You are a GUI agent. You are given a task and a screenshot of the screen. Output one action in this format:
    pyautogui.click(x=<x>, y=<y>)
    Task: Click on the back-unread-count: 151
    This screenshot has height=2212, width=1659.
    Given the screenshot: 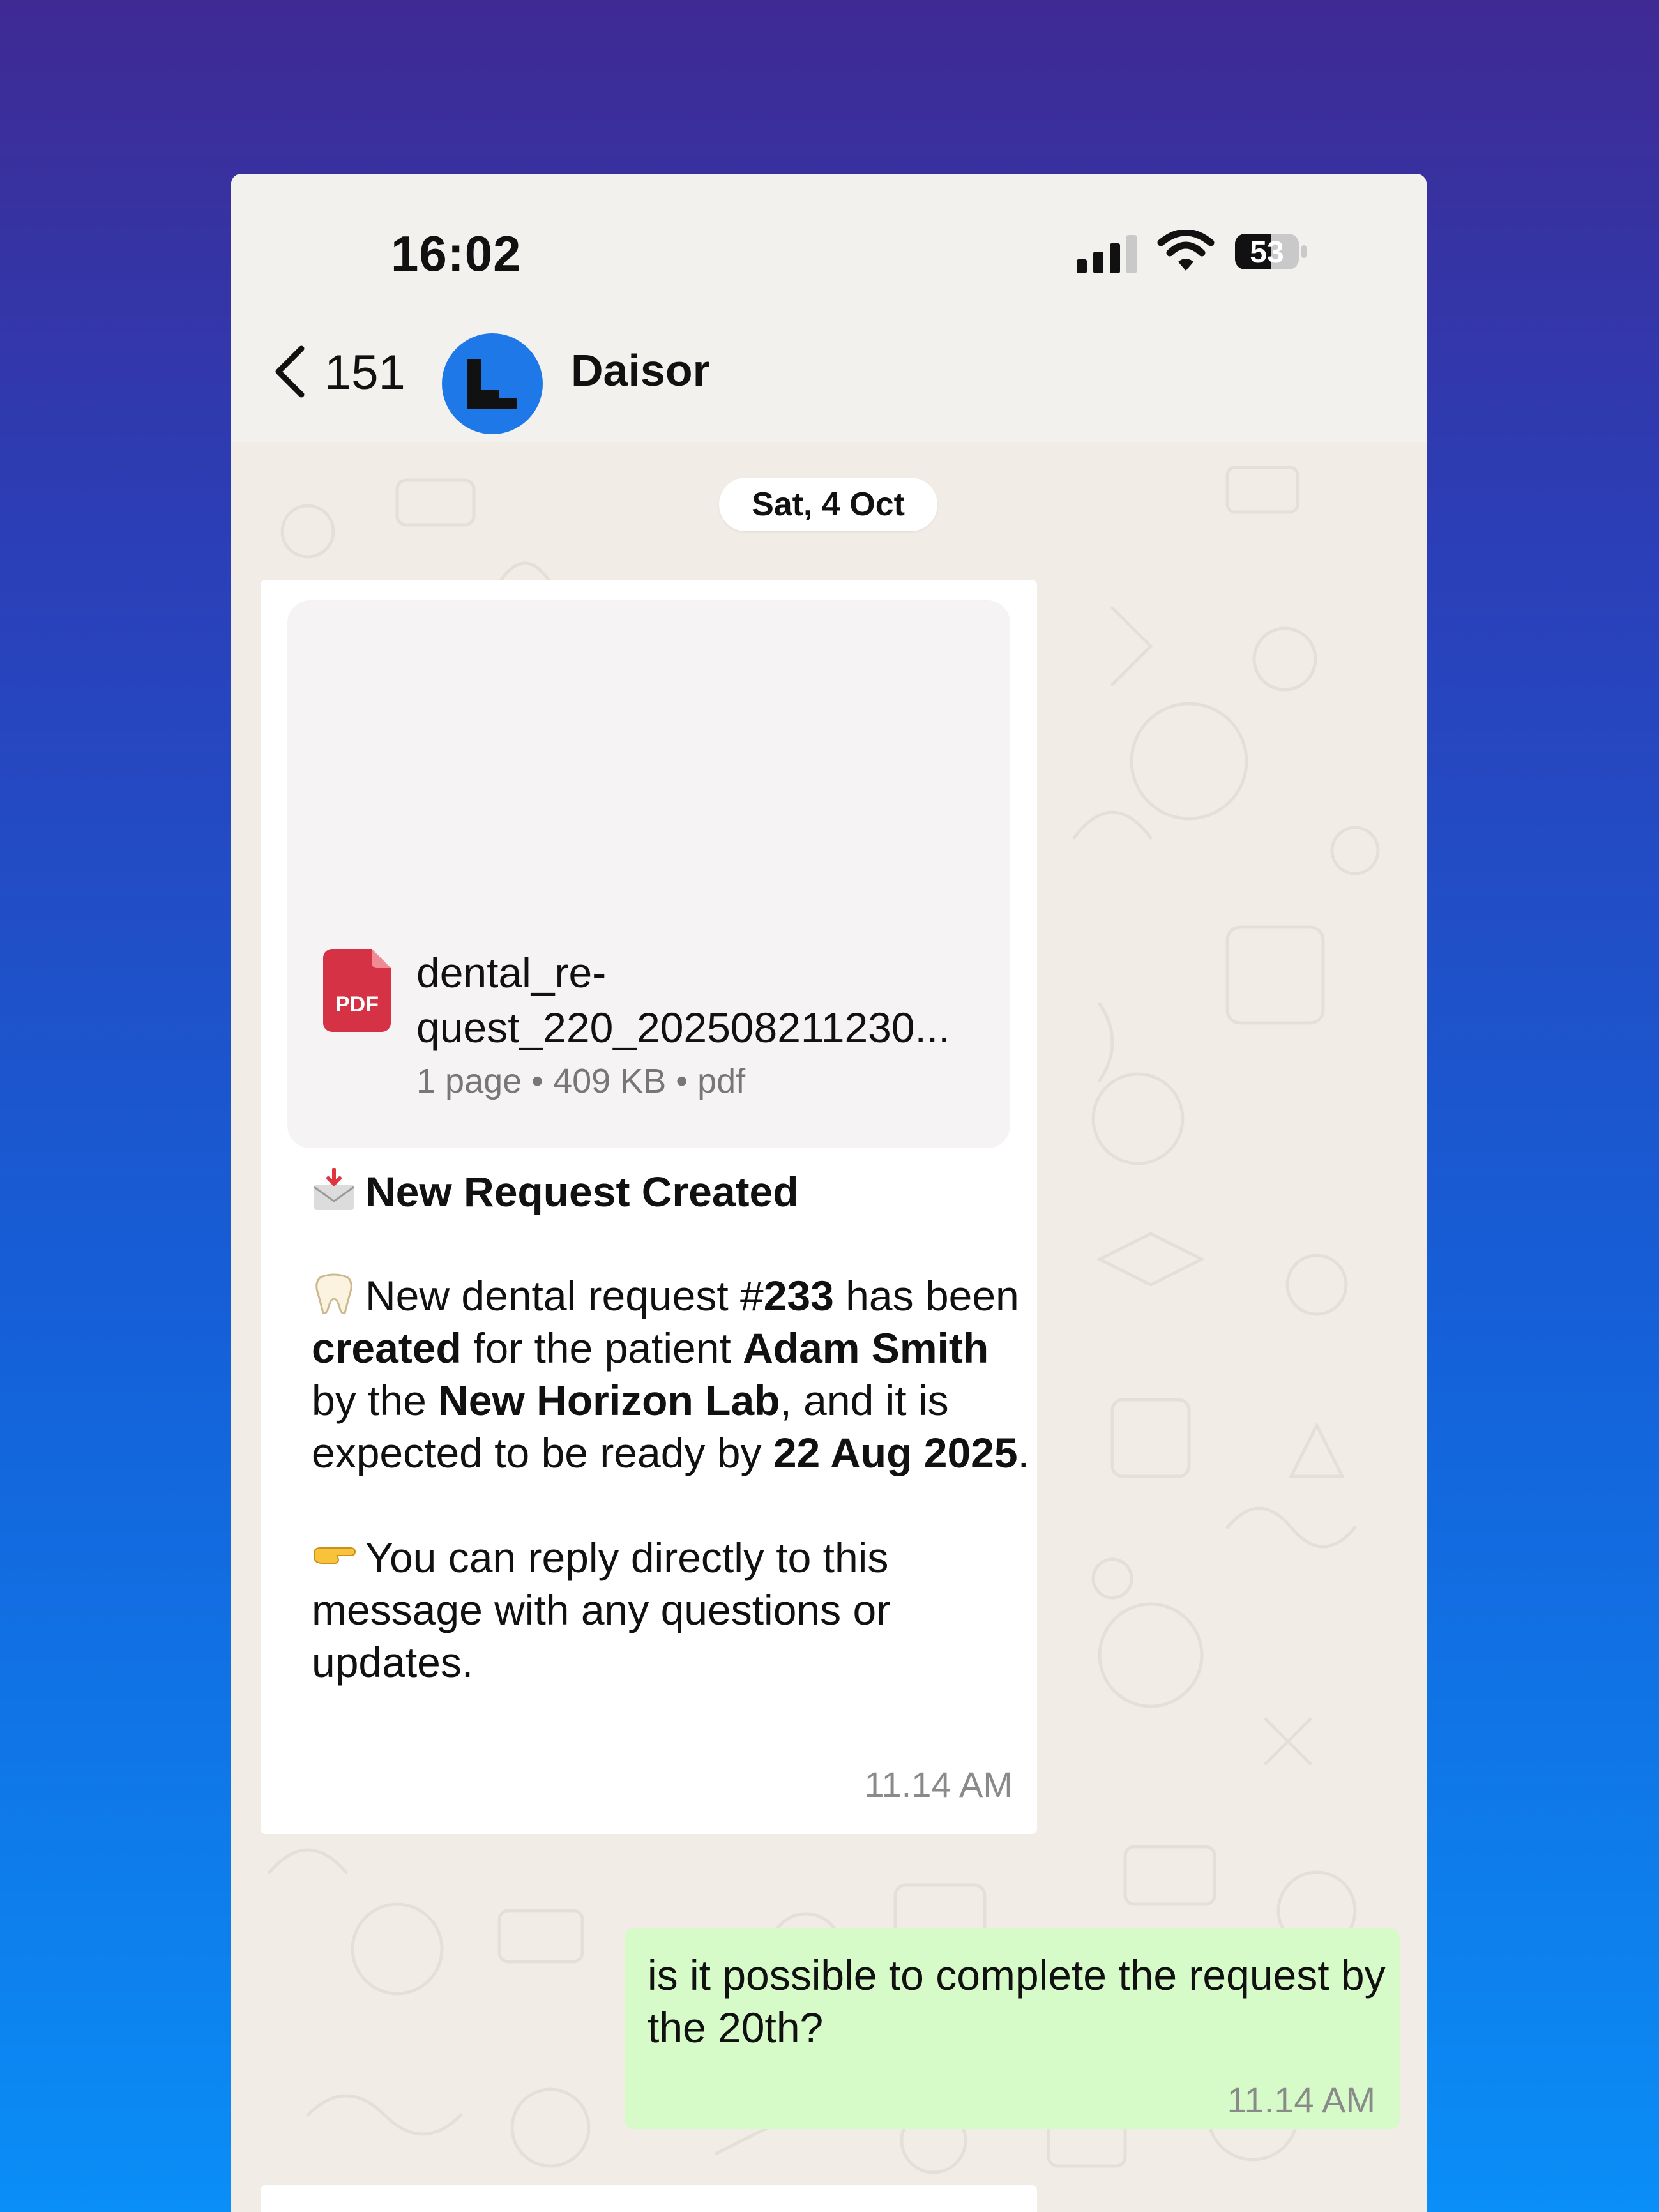 What is the action you would take?
    pyautogui.click(x=365, y=373)
    